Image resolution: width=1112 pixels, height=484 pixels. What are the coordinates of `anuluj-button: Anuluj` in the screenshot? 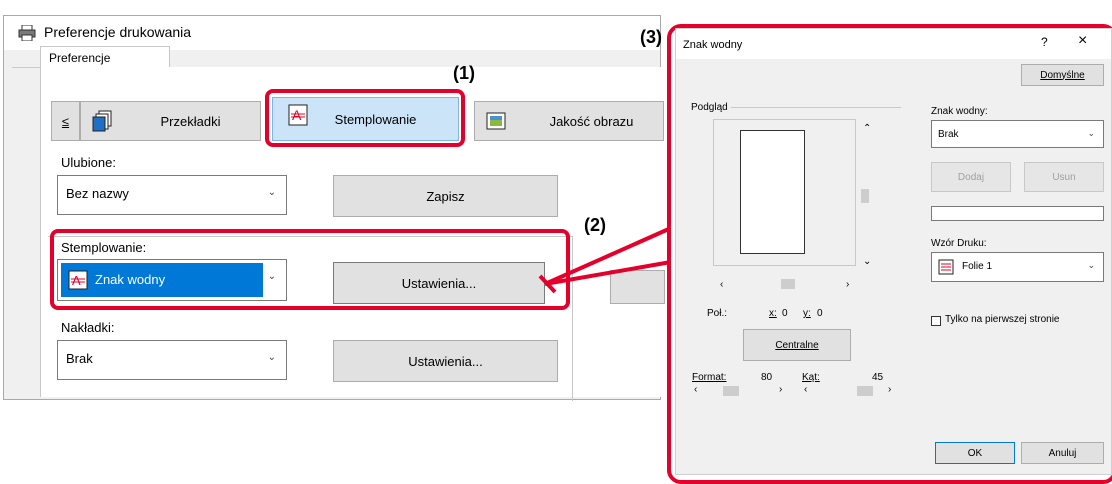 It's located at (1062, 453).